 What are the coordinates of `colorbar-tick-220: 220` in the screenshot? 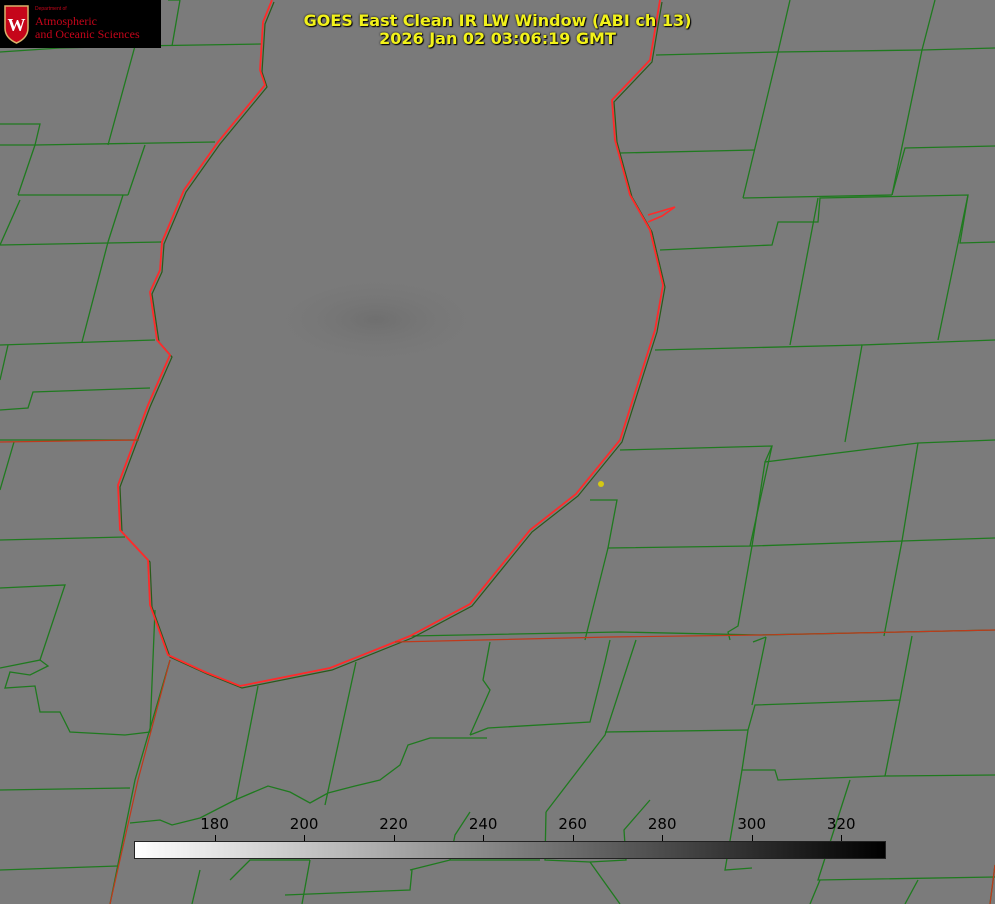 It's located at (393, 824).